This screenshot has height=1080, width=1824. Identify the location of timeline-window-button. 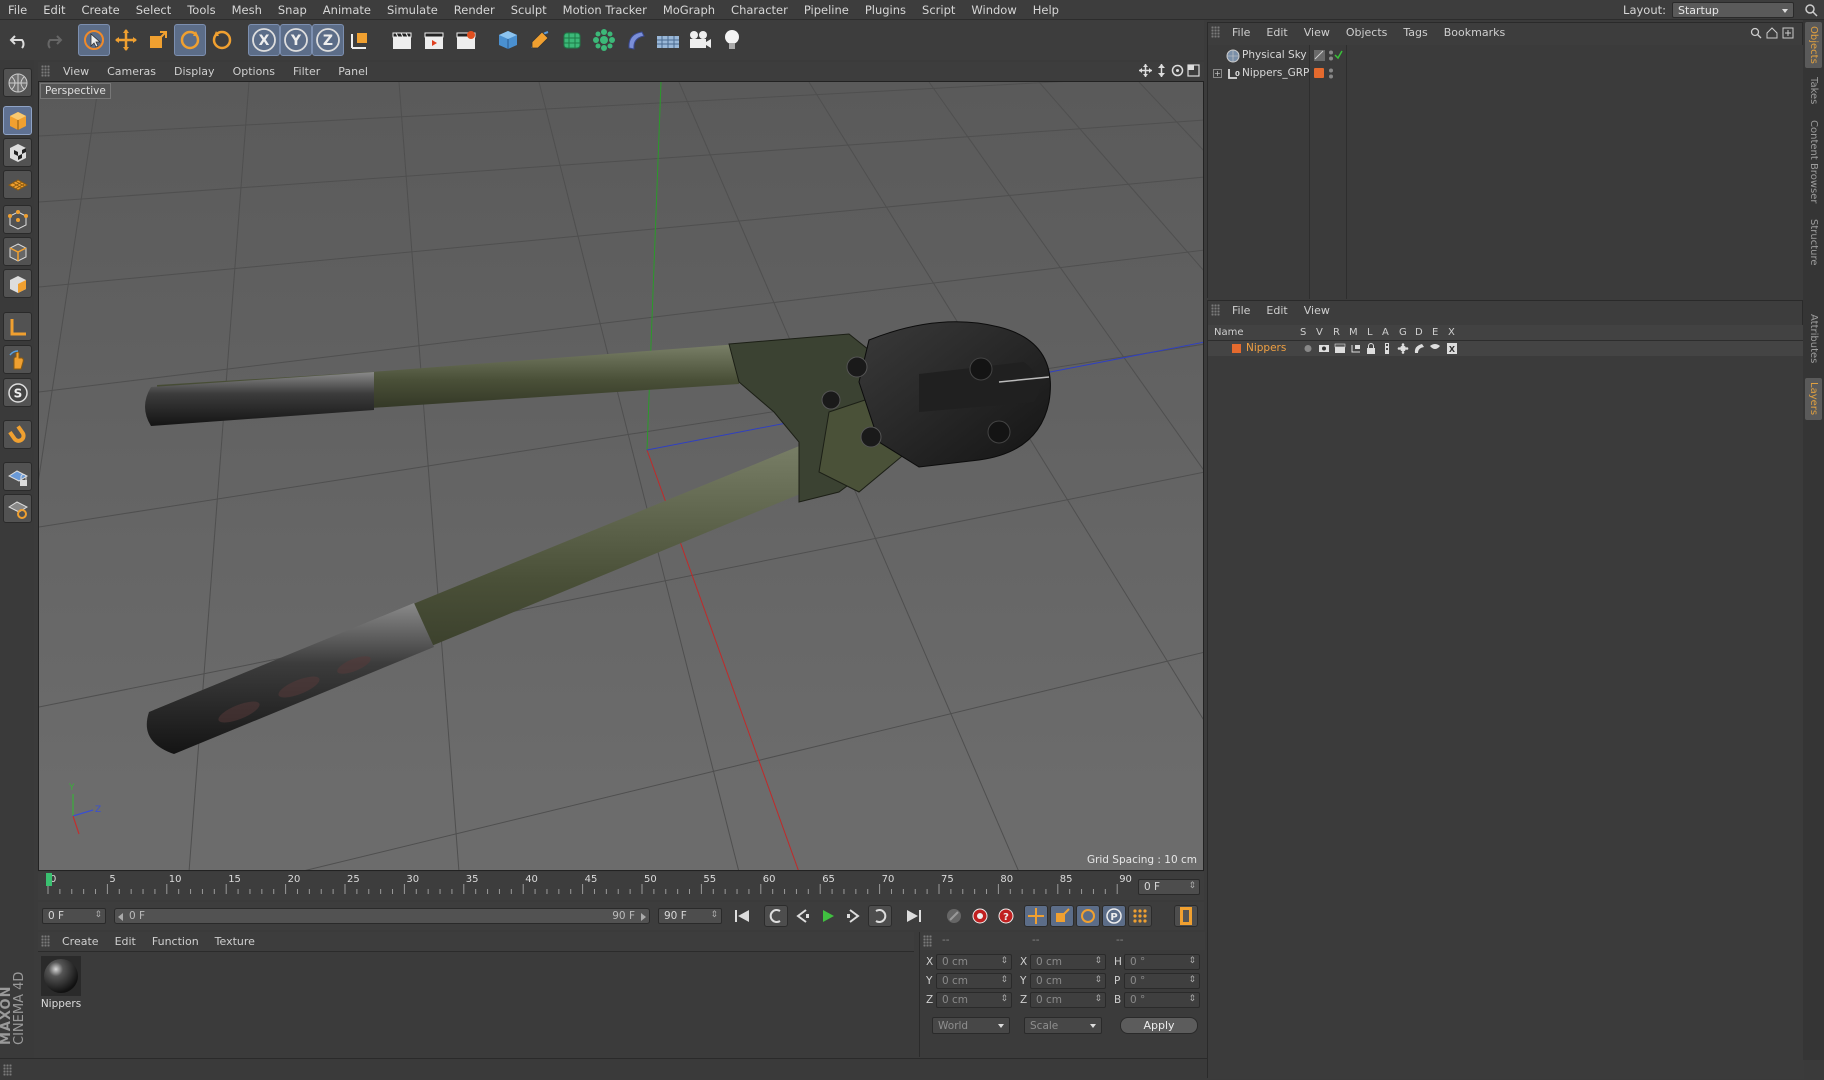
(1186, 916).